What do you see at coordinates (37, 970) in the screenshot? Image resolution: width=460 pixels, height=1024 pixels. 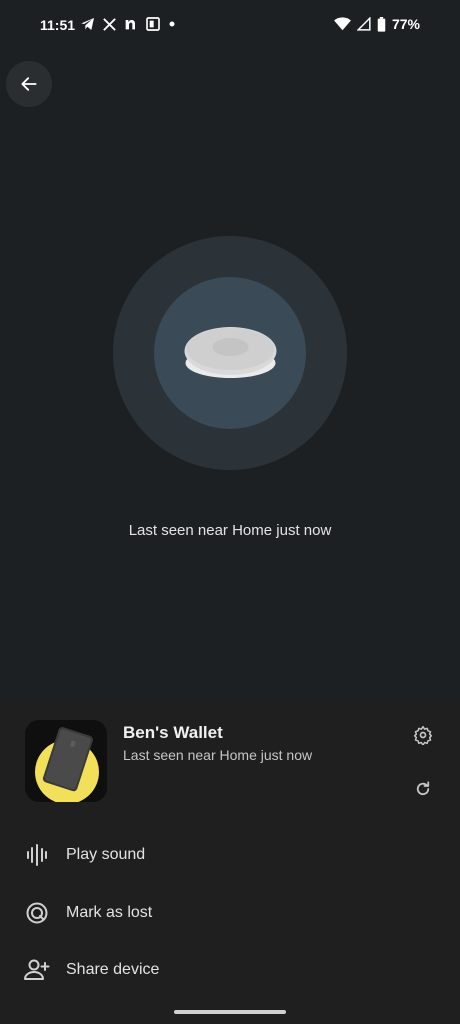 I see `add-person-icon` at bounding box center [37, 970].